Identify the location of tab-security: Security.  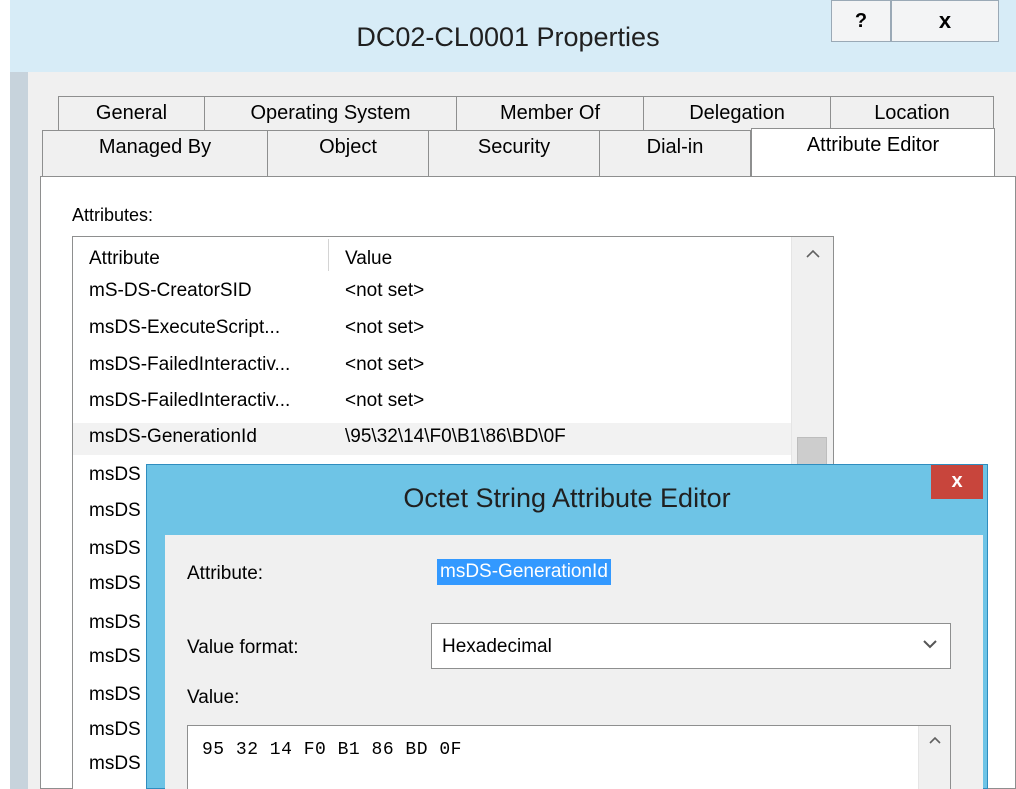
(514, 153).